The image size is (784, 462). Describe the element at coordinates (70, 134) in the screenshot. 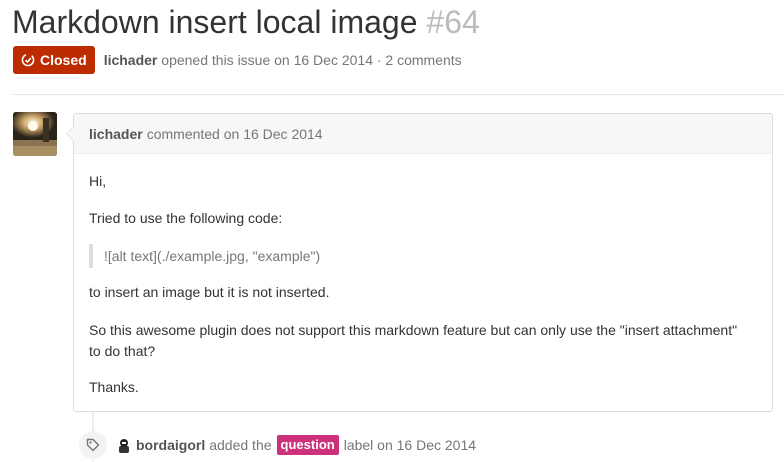

I see `comment-arrow-inner` at that location.